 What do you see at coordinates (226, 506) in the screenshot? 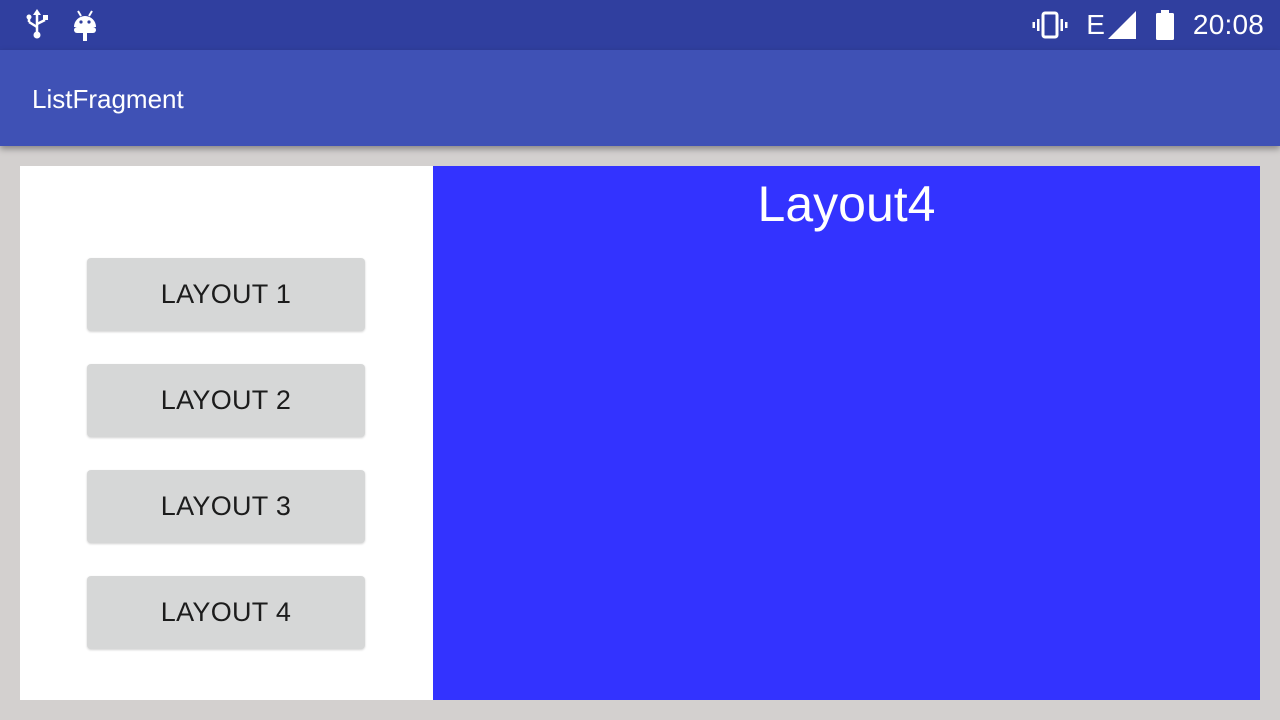
I see `layout-3-button: LAYOUT 3` at bounding box center [226, 506].